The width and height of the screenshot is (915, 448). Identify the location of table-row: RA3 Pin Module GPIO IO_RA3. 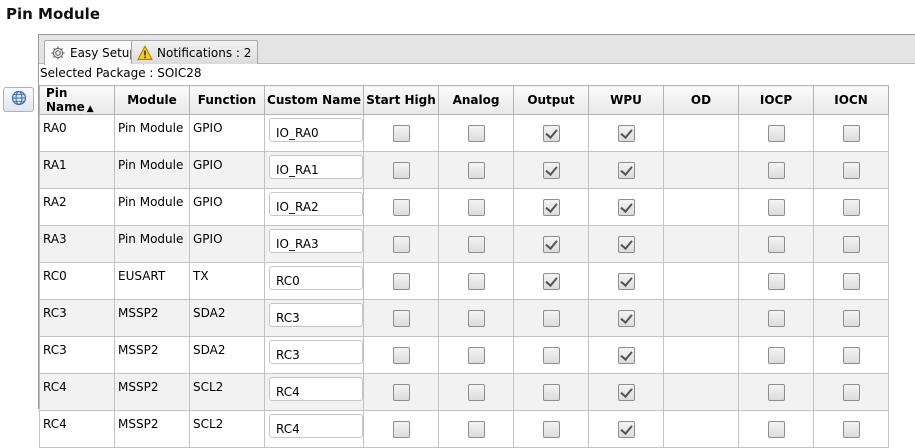
(464, 244).